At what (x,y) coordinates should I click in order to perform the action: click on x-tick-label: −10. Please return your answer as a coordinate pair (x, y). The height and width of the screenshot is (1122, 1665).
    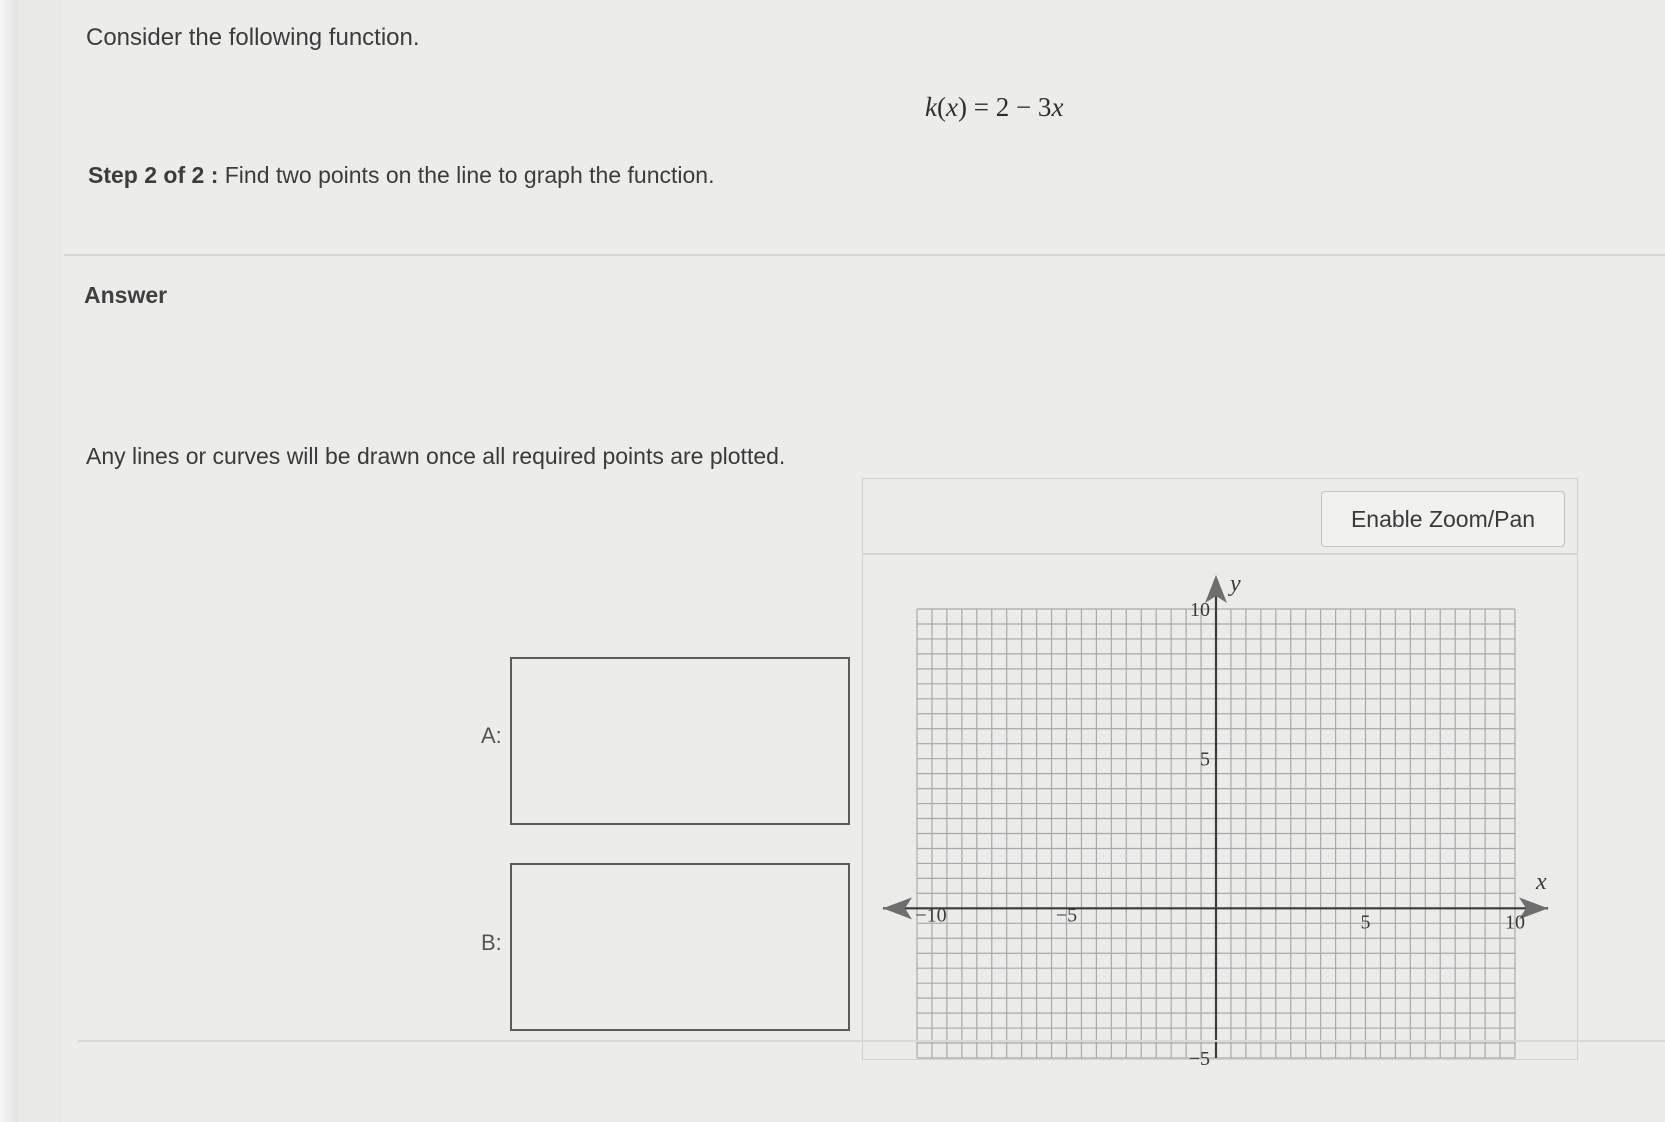
    Looking at the image, I should click on (930, 915).